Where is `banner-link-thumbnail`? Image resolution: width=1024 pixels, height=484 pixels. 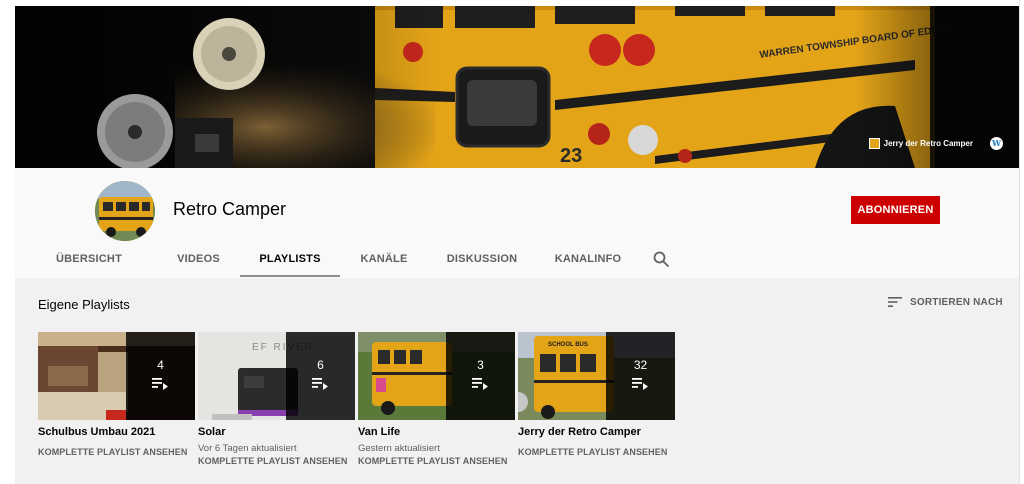
banner-link-thumbnail is located at coordinates (874, 143).